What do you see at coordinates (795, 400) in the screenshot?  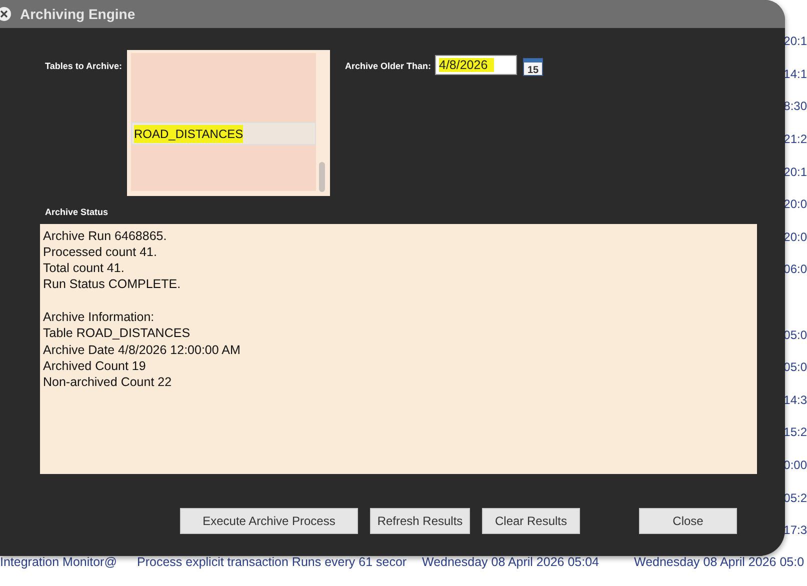 I see `table-cell-text: 14:3` at bounding box center [795, 400].